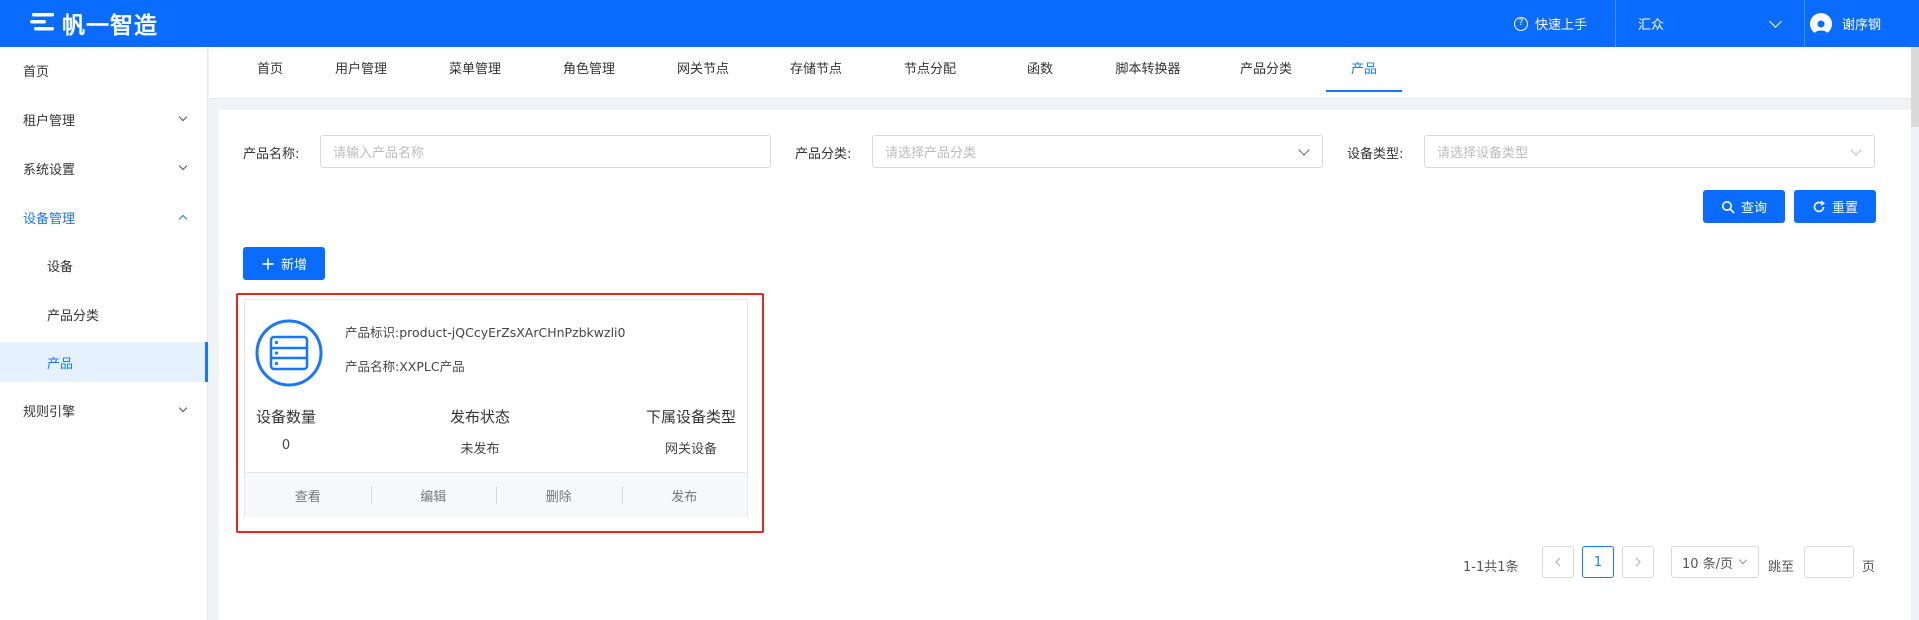  I want to click on sidebar-item-device-management: 设备管理, so click(104, 217).